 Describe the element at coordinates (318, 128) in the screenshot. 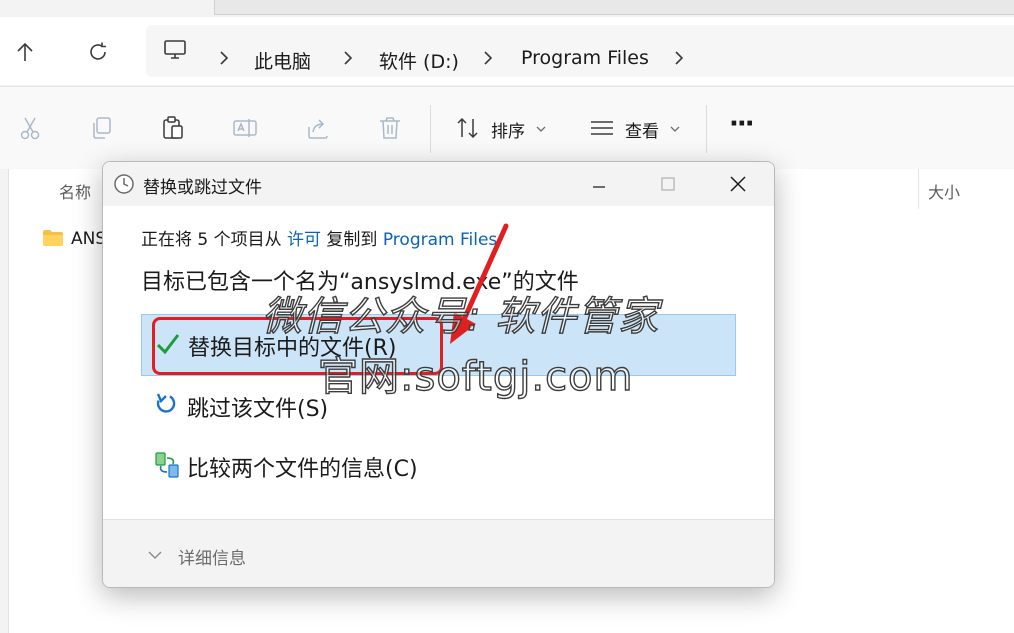

I see `share-icon` at that location.